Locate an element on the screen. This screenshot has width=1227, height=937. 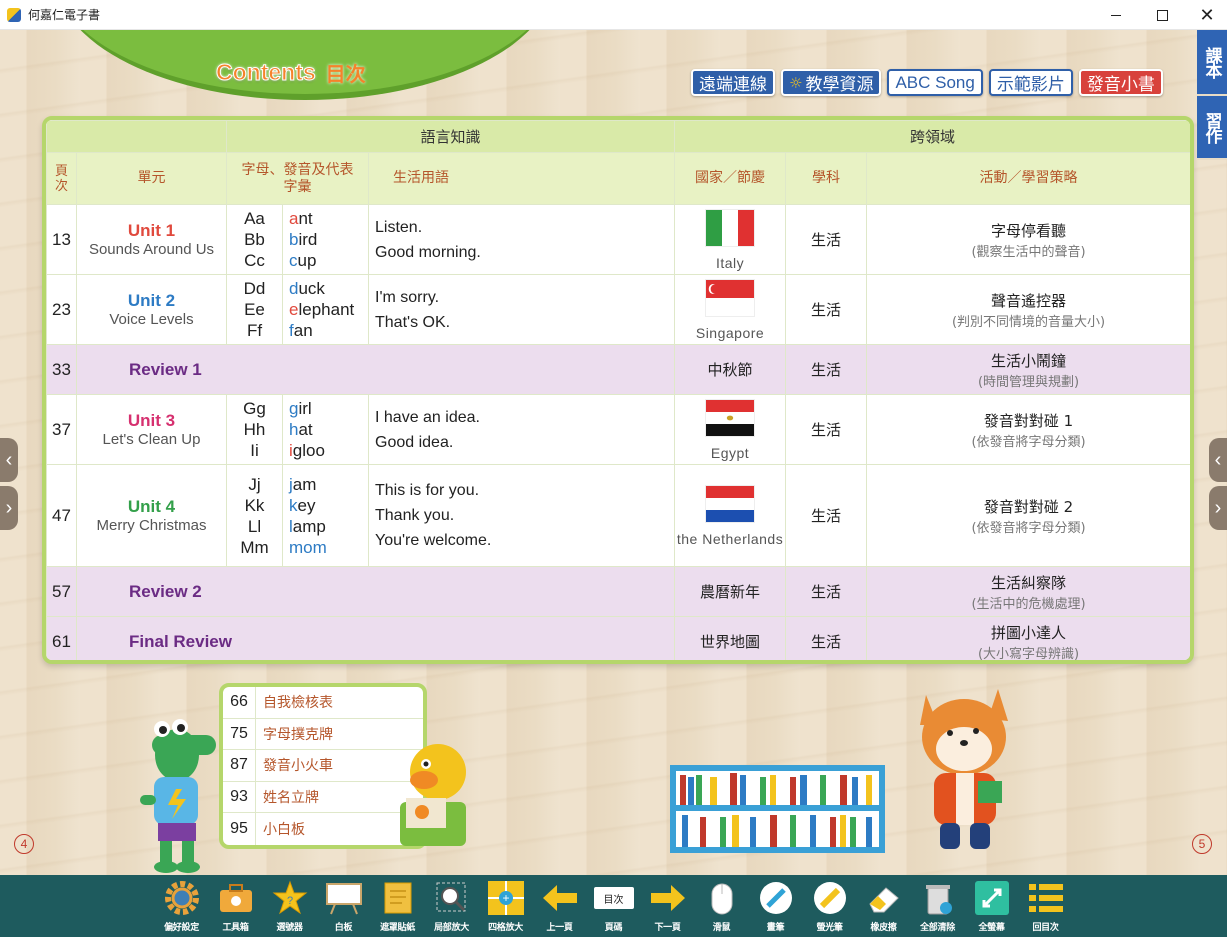
prev-page-tab: ‹ is located at coordinates (9, 460).